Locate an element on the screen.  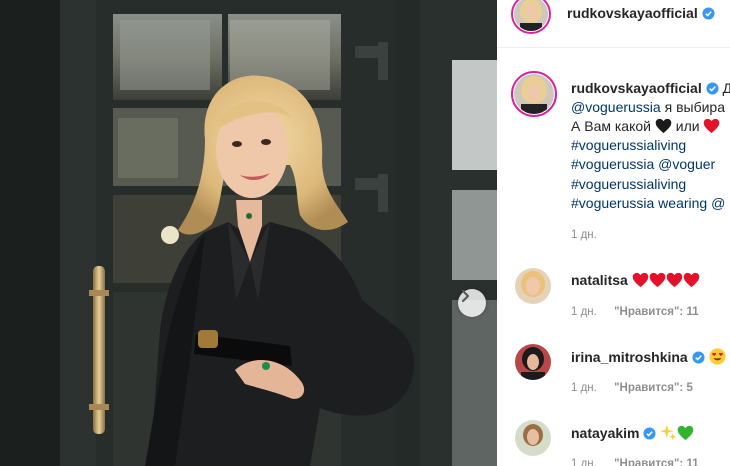
caption-avatar is located at coordinates (534, 94).